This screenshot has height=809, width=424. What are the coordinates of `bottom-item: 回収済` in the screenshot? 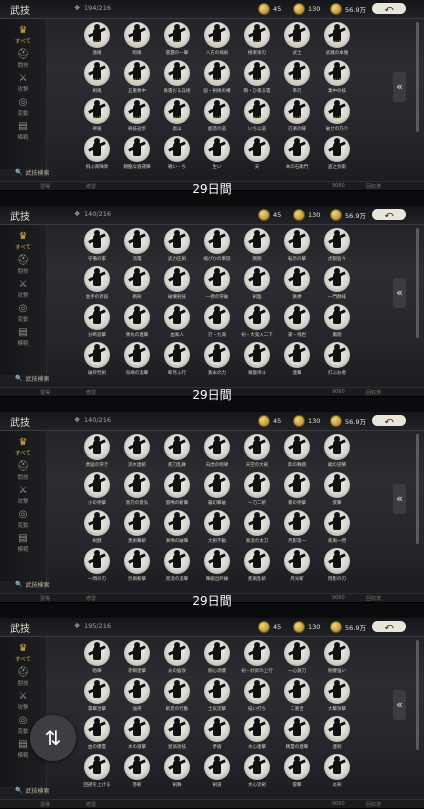 It's located at (373, 804).